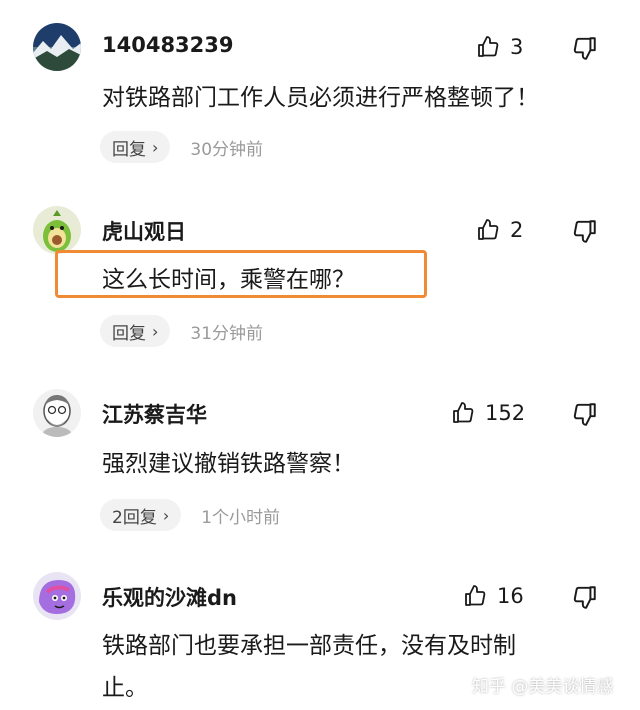 Image resolution: width=640 pixels, height=710 pixels. I want to click on username: 140483239, so click(168, 45).